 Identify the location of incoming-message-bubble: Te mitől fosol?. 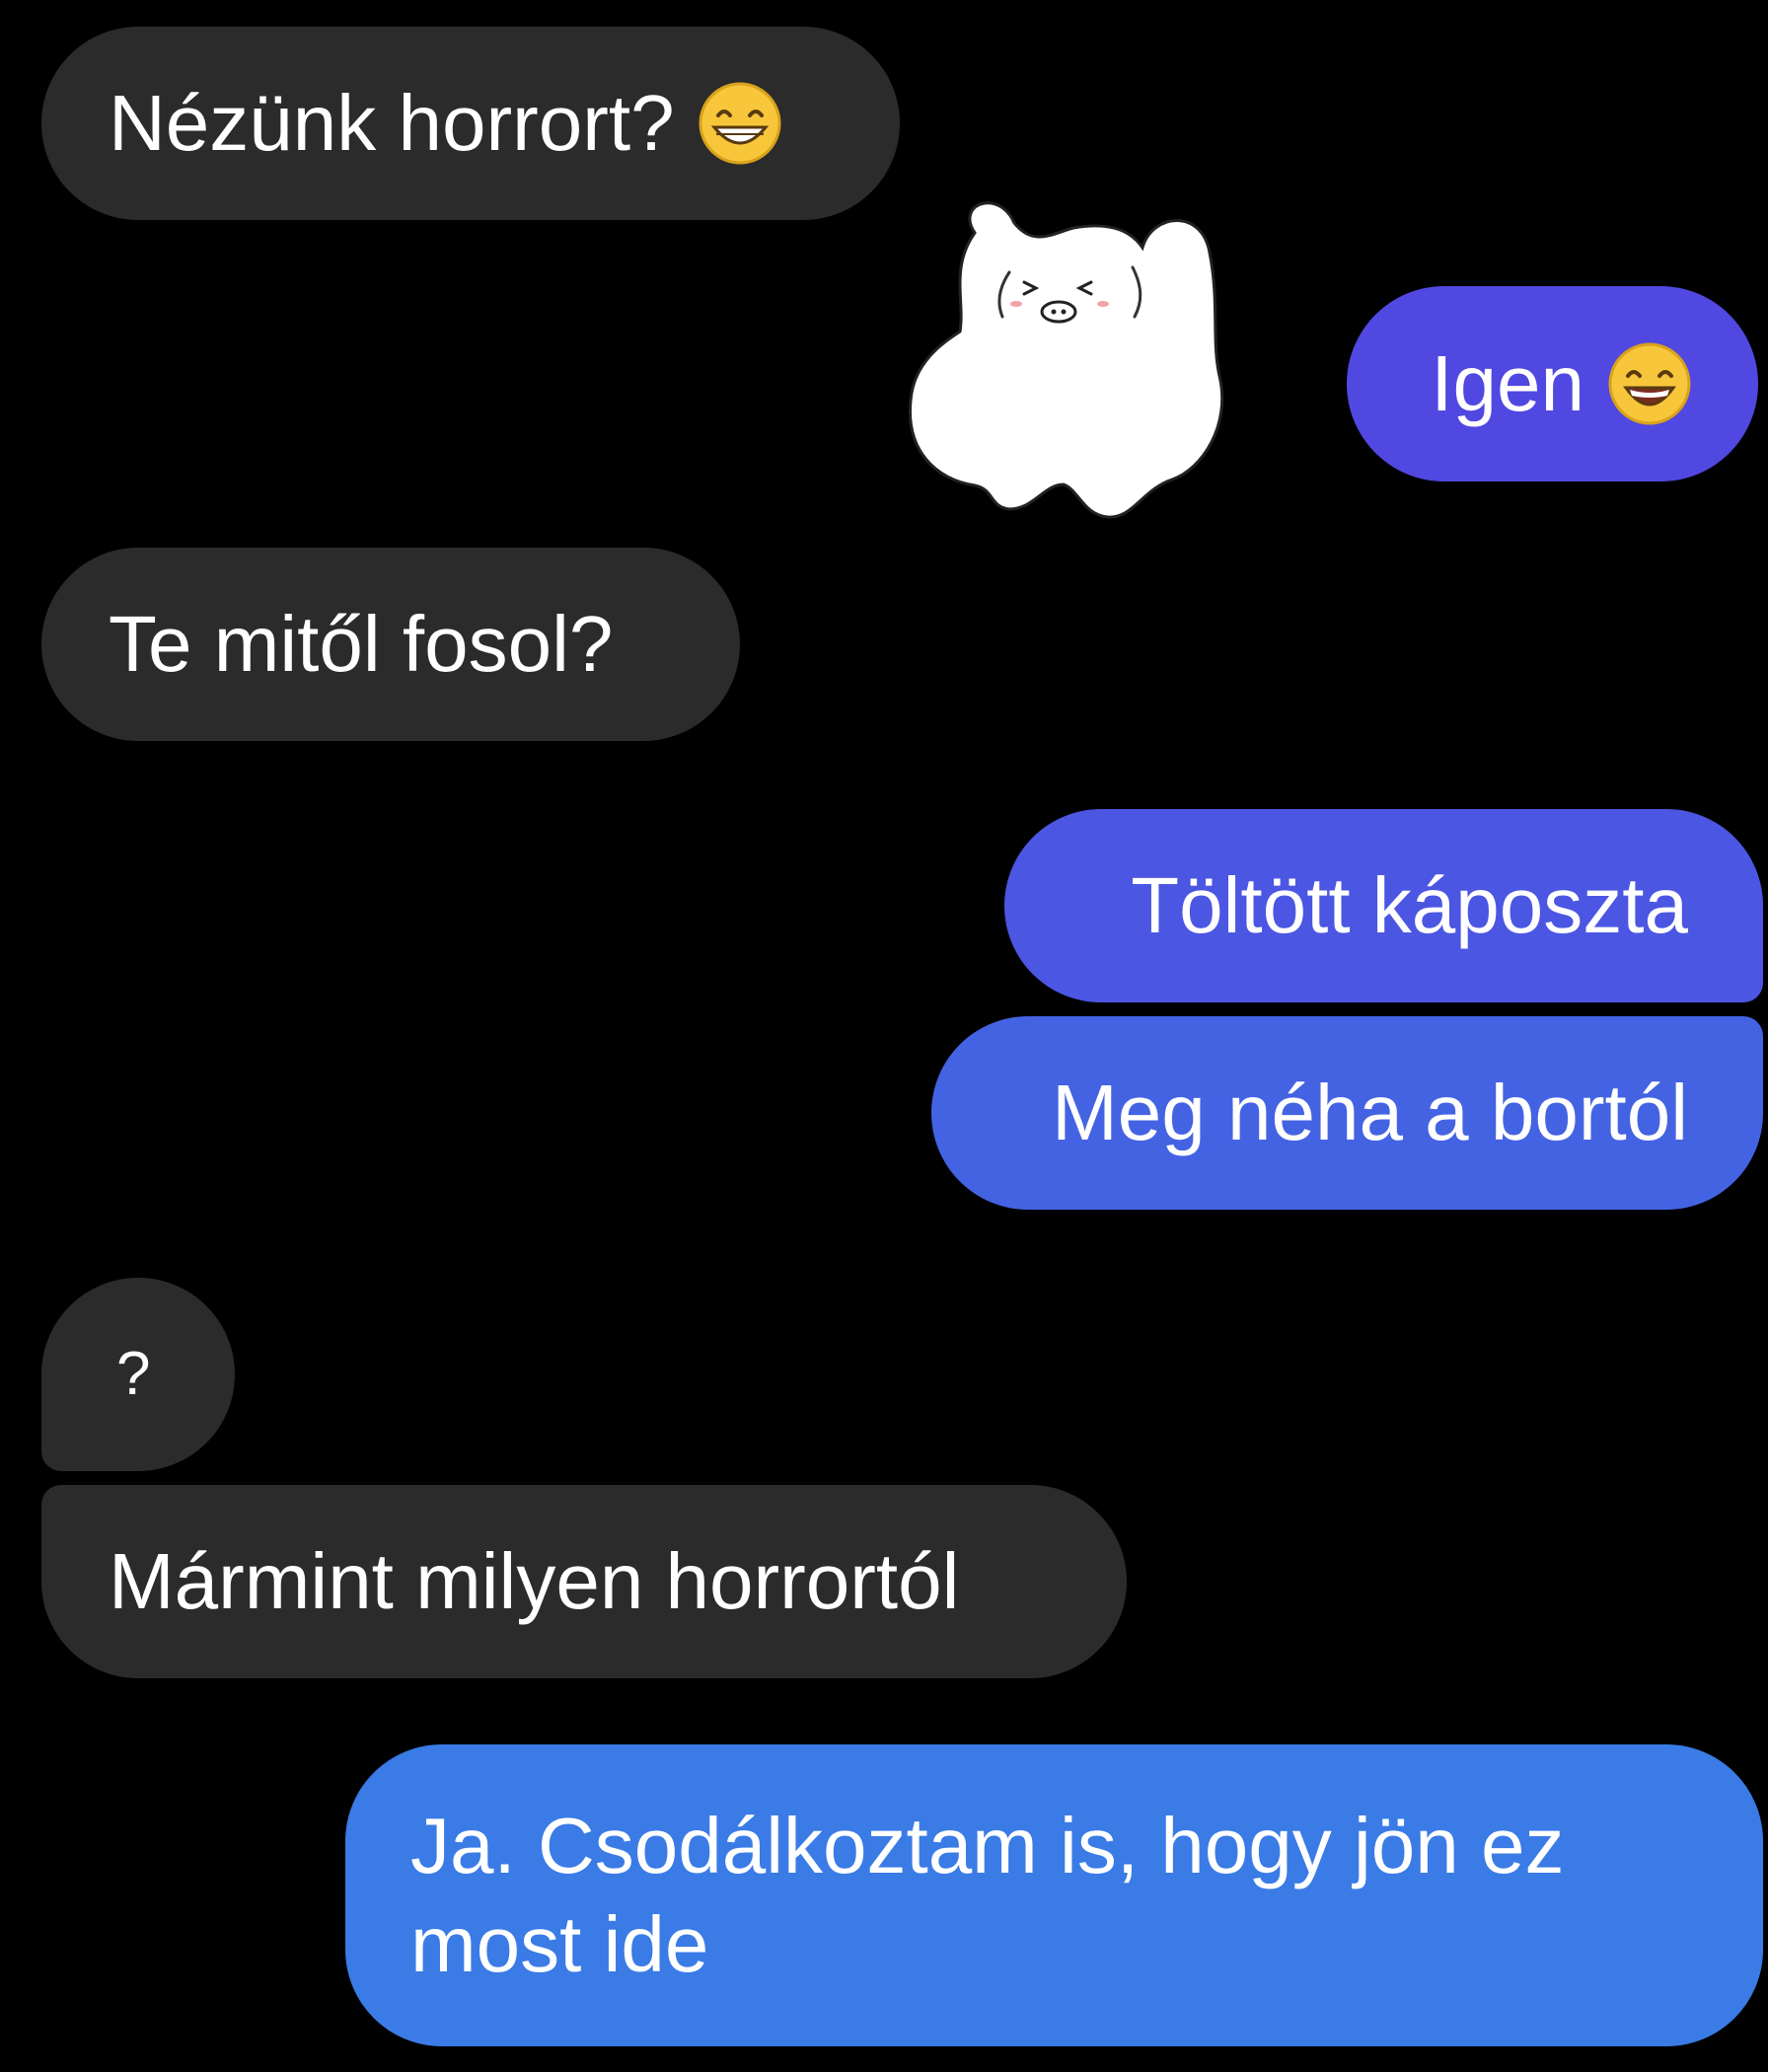
(390, 644).